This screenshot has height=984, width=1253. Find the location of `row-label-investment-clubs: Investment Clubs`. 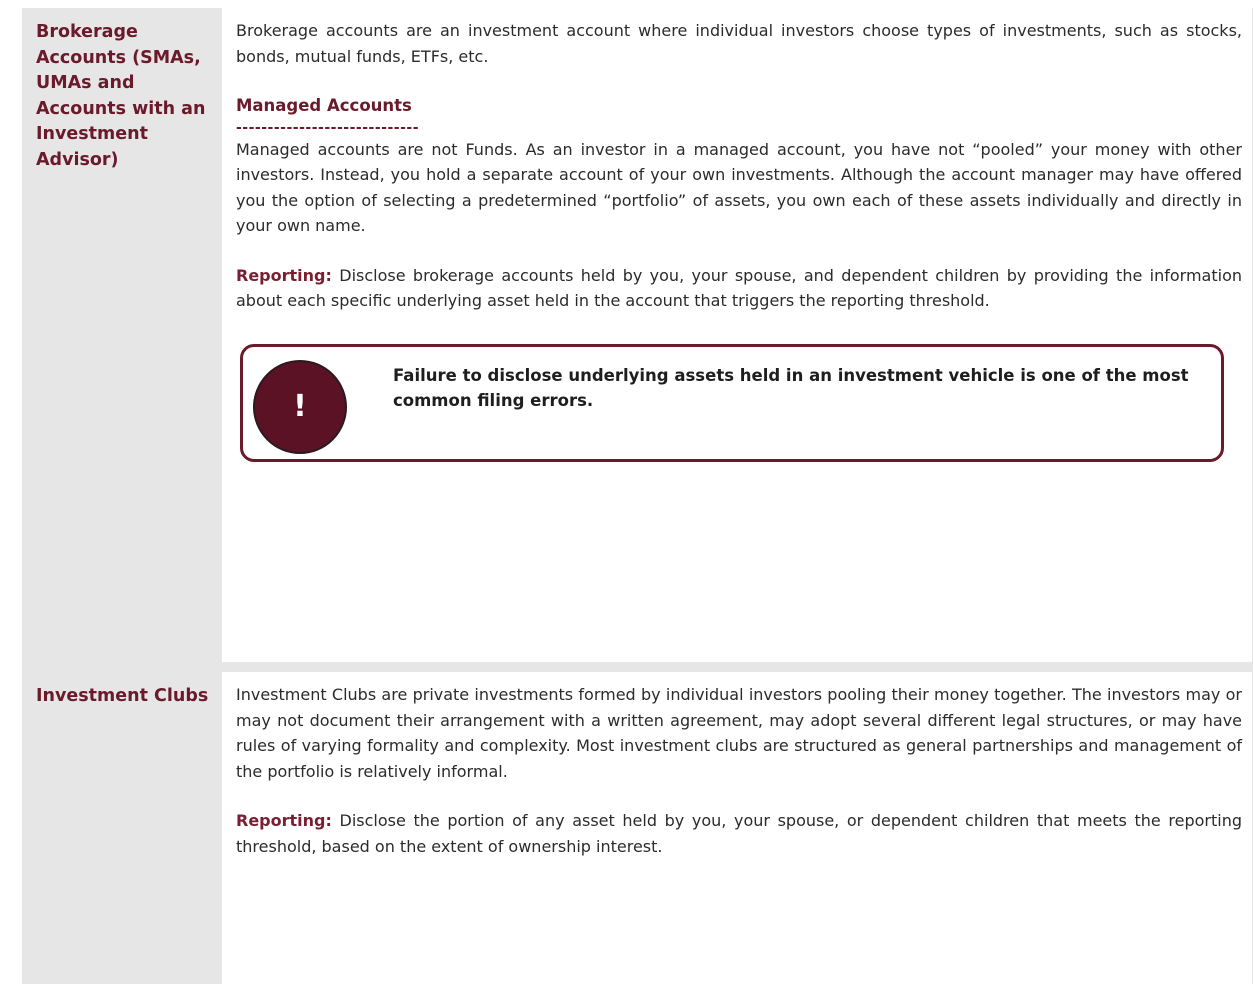

row-label-investment-clubs: Investment Clubs is located at coordinates (122, 696).